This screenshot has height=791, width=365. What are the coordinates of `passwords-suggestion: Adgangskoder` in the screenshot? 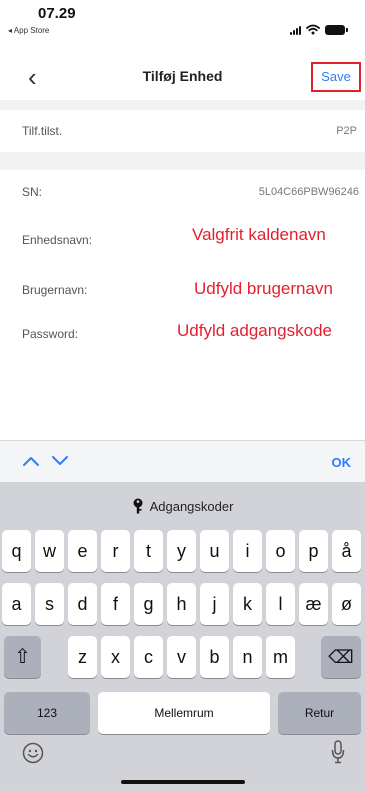 It's located at (183, 506).